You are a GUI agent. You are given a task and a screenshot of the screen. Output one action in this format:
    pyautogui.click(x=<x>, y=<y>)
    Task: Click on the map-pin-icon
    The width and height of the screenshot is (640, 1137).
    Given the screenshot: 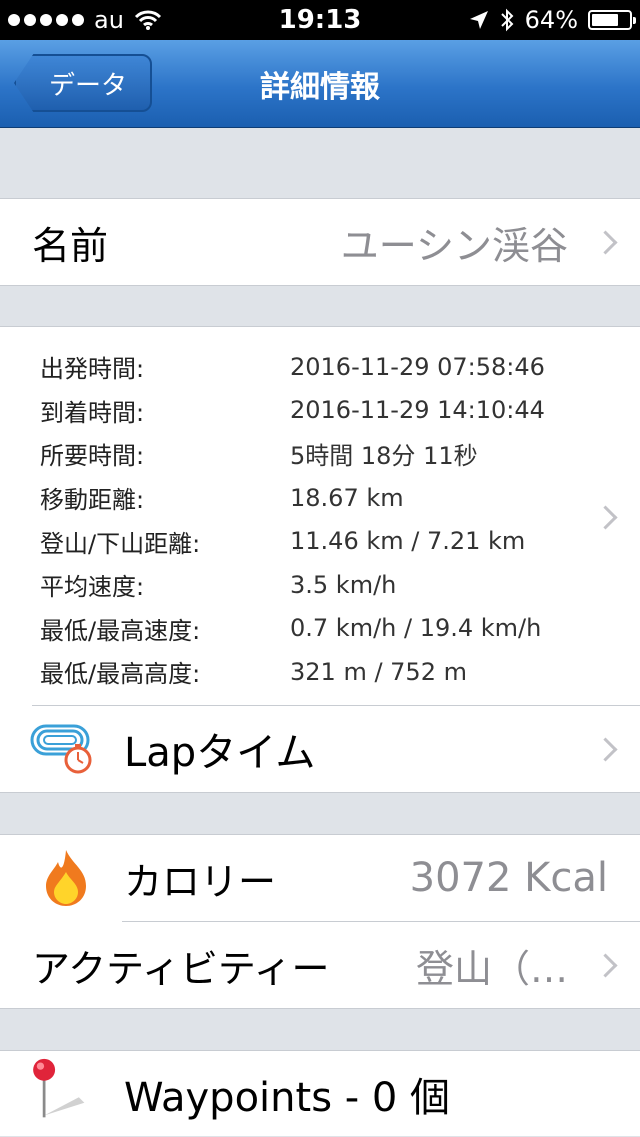 What is the action you would take?
    pyautogui.click(x=56, y=1089)
    